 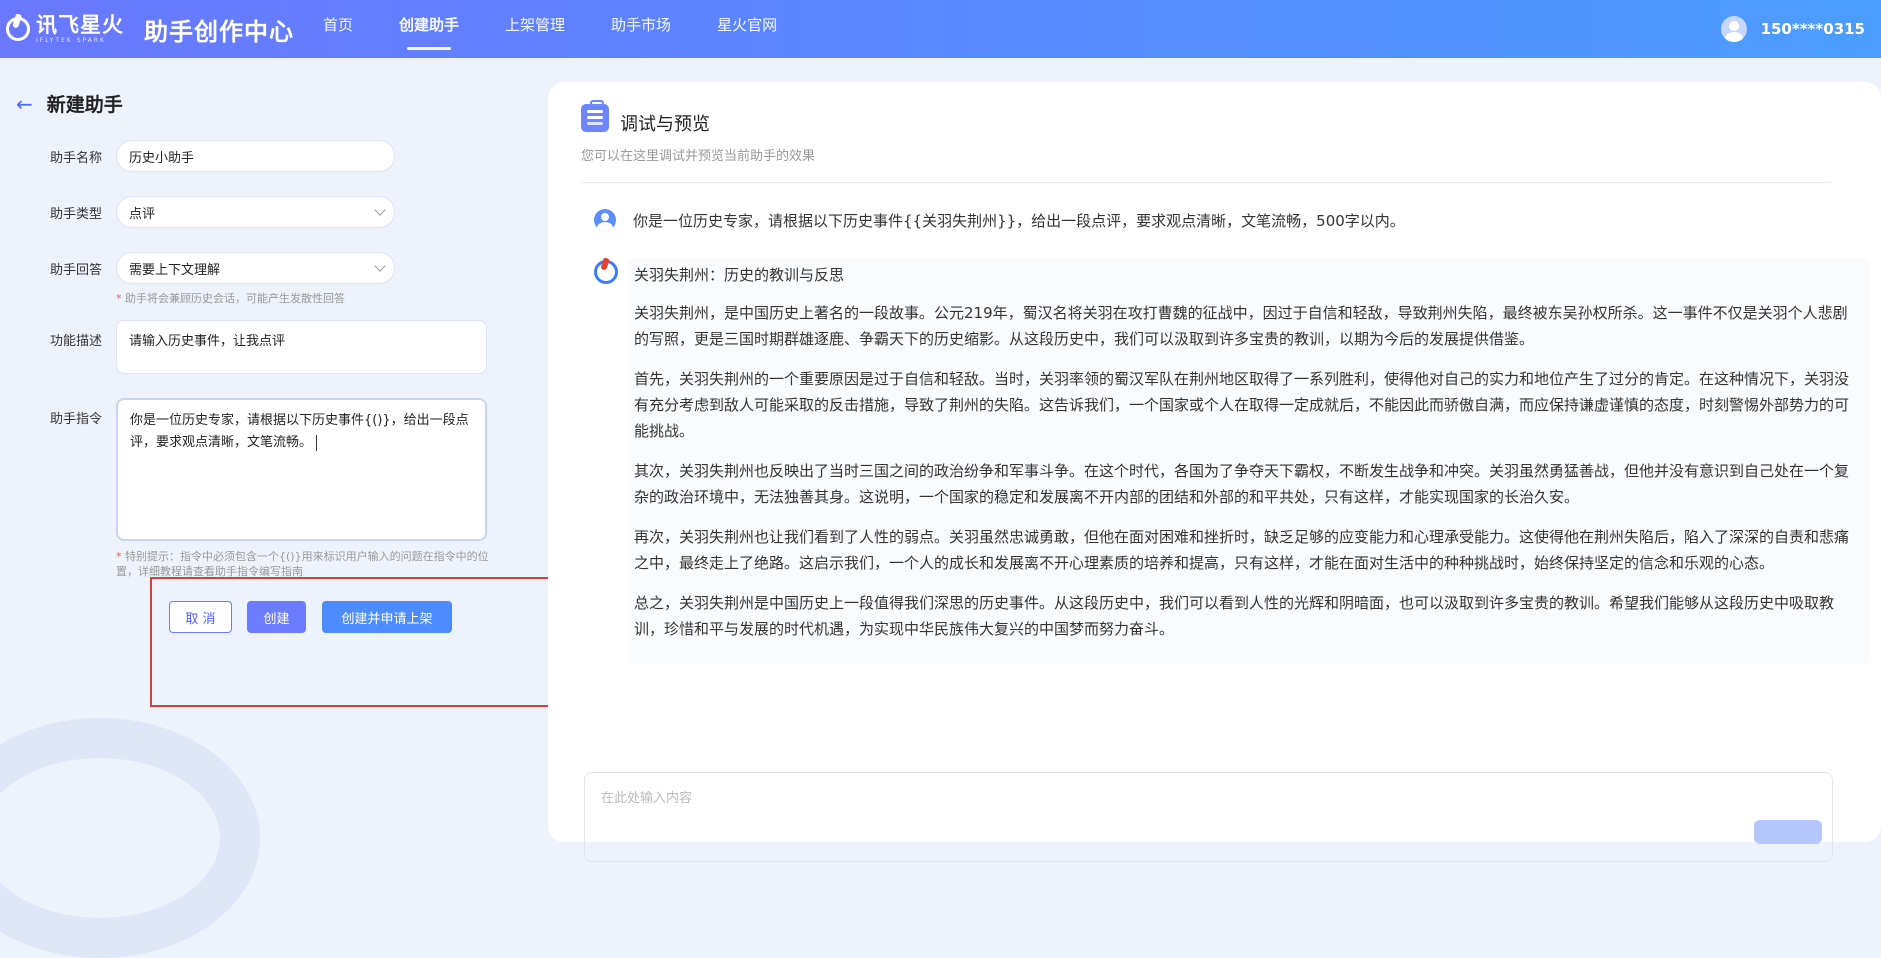 I want to click on preview-title: 调试与预览, so click(x=665, y=124).